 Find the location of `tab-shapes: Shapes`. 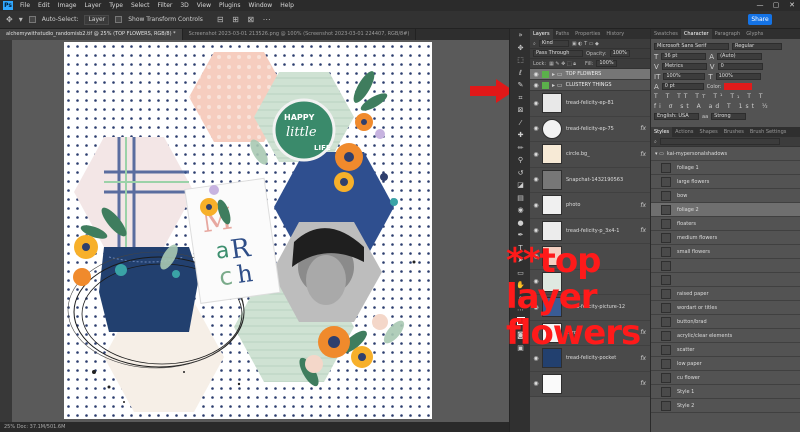

tab-shapes: Shapes is located at coordinates (708, 132).